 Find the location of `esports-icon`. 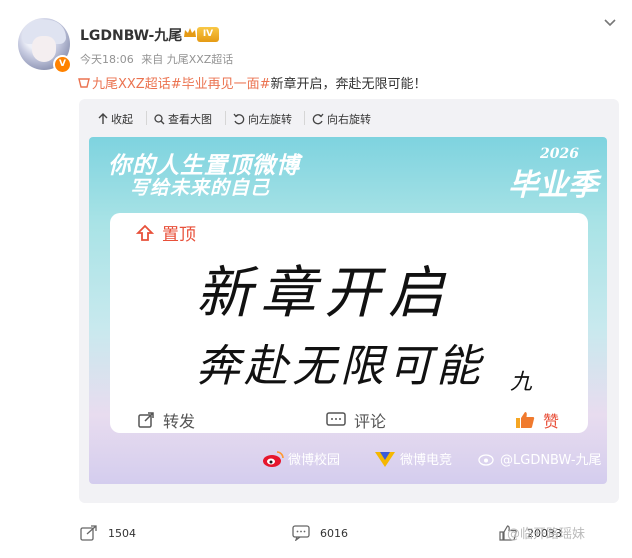

esports-icon is located at coordinates (385, 459).